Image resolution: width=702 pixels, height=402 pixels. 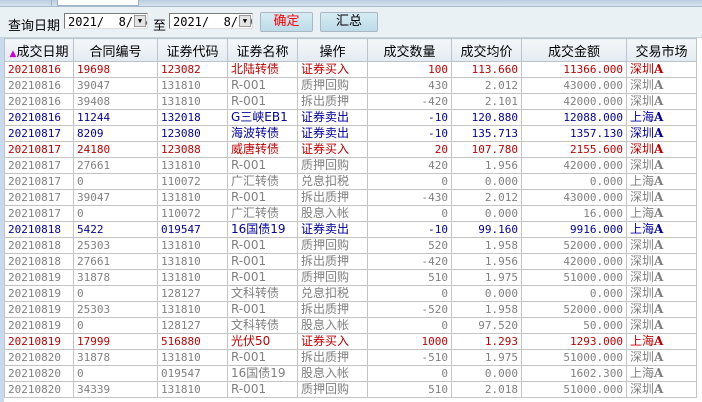 I want to click on cell-contract: 39408, so click(x=115, y=101).